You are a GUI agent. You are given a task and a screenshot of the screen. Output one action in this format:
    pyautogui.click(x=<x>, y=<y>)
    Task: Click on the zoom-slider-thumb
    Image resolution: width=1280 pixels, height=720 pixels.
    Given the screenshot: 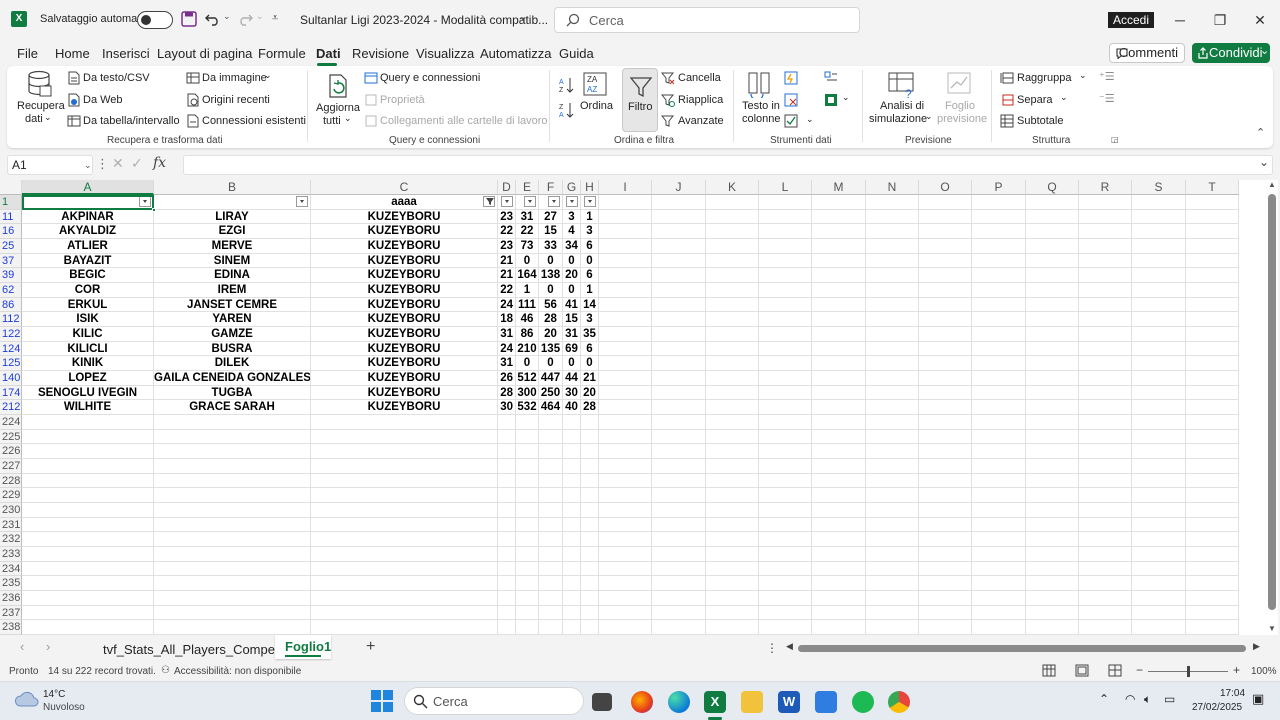 What is the action you would take?
    pyautogui.click(x=1188, y=671)
    